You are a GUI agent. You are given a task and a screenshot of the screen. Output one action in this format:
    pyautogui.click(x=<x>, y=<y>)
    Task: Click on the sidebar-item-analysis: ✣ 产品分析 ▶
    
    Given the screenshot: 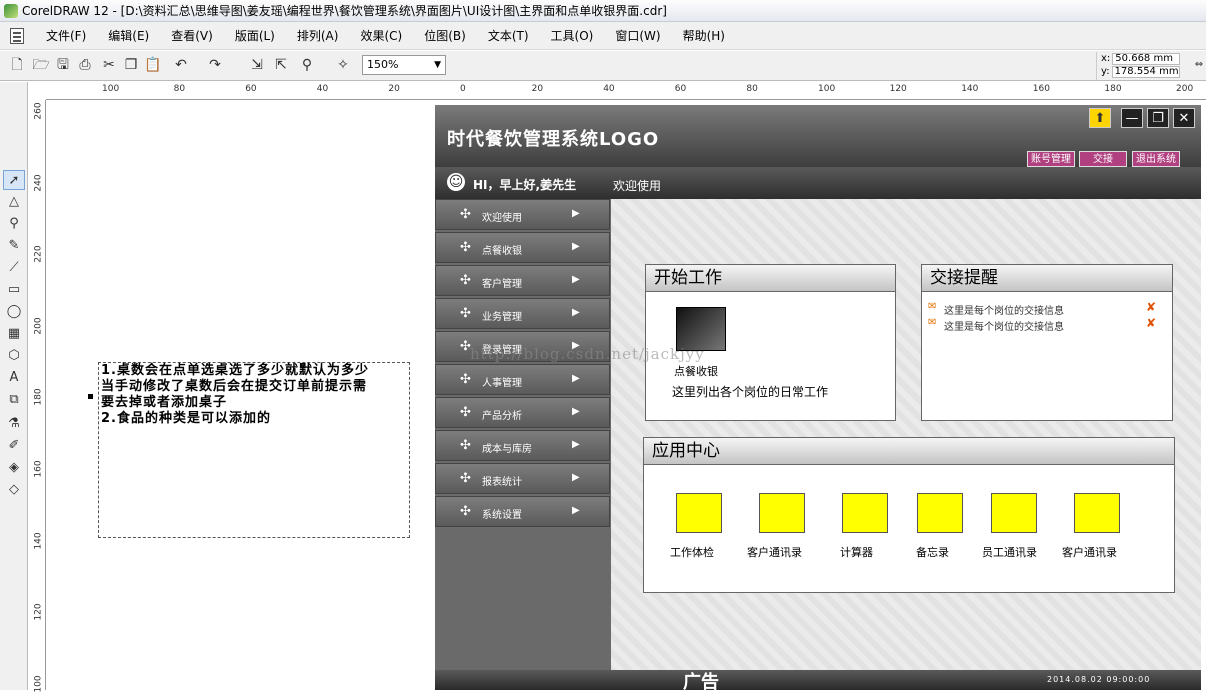 What is the action you would take?
    pyautogui.click(x=522, y=412)
    